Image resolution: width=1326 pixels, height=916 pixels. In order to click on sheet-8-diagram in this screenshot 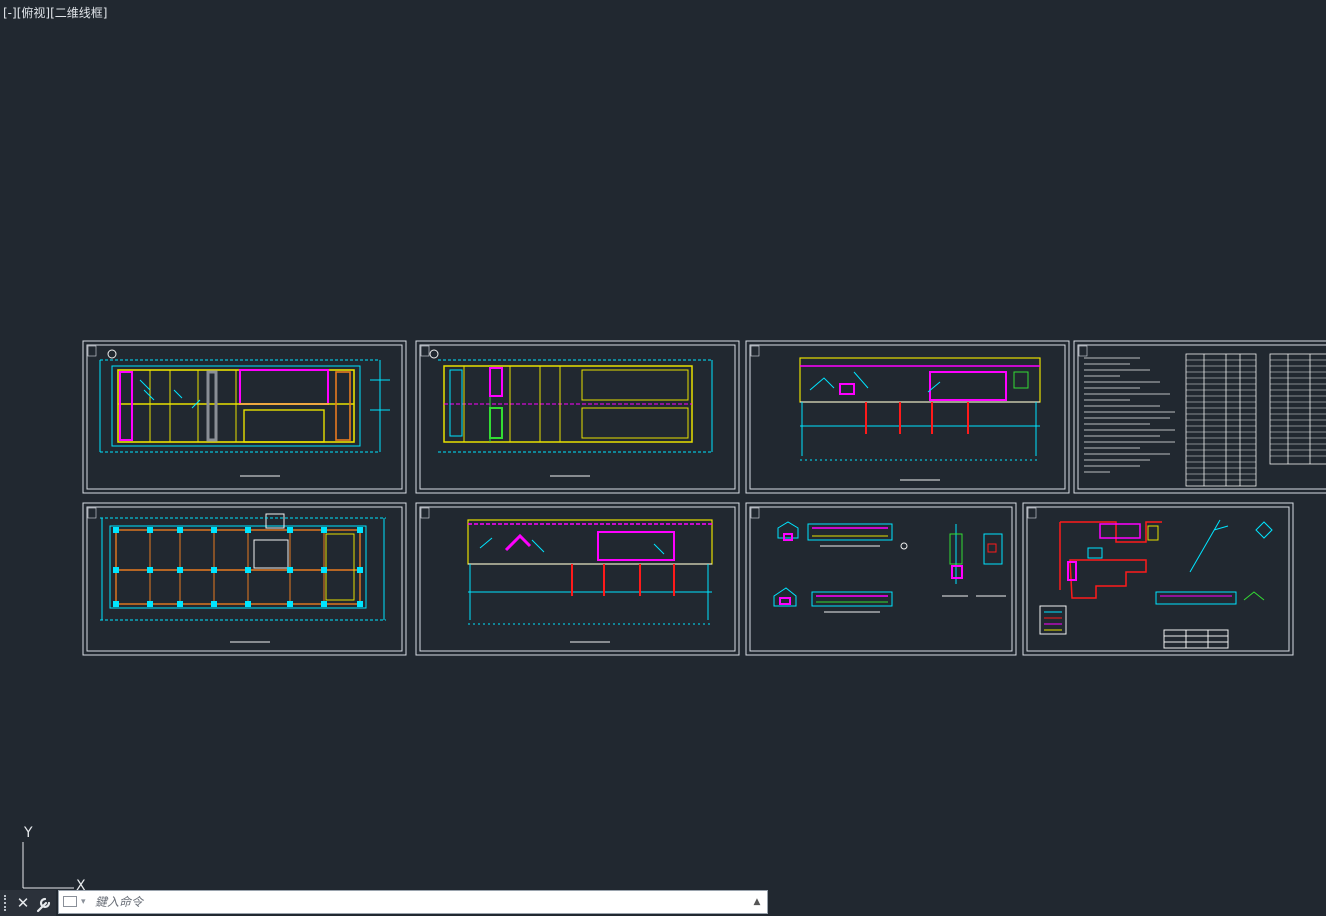, I will do `click(1156, 584)`.